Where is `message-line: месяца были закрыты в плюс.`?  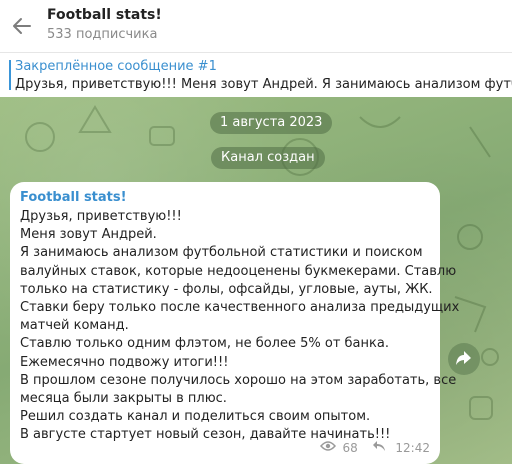
message-line: месяца были закрыты в плюс. is located at coordinates (123, 399).